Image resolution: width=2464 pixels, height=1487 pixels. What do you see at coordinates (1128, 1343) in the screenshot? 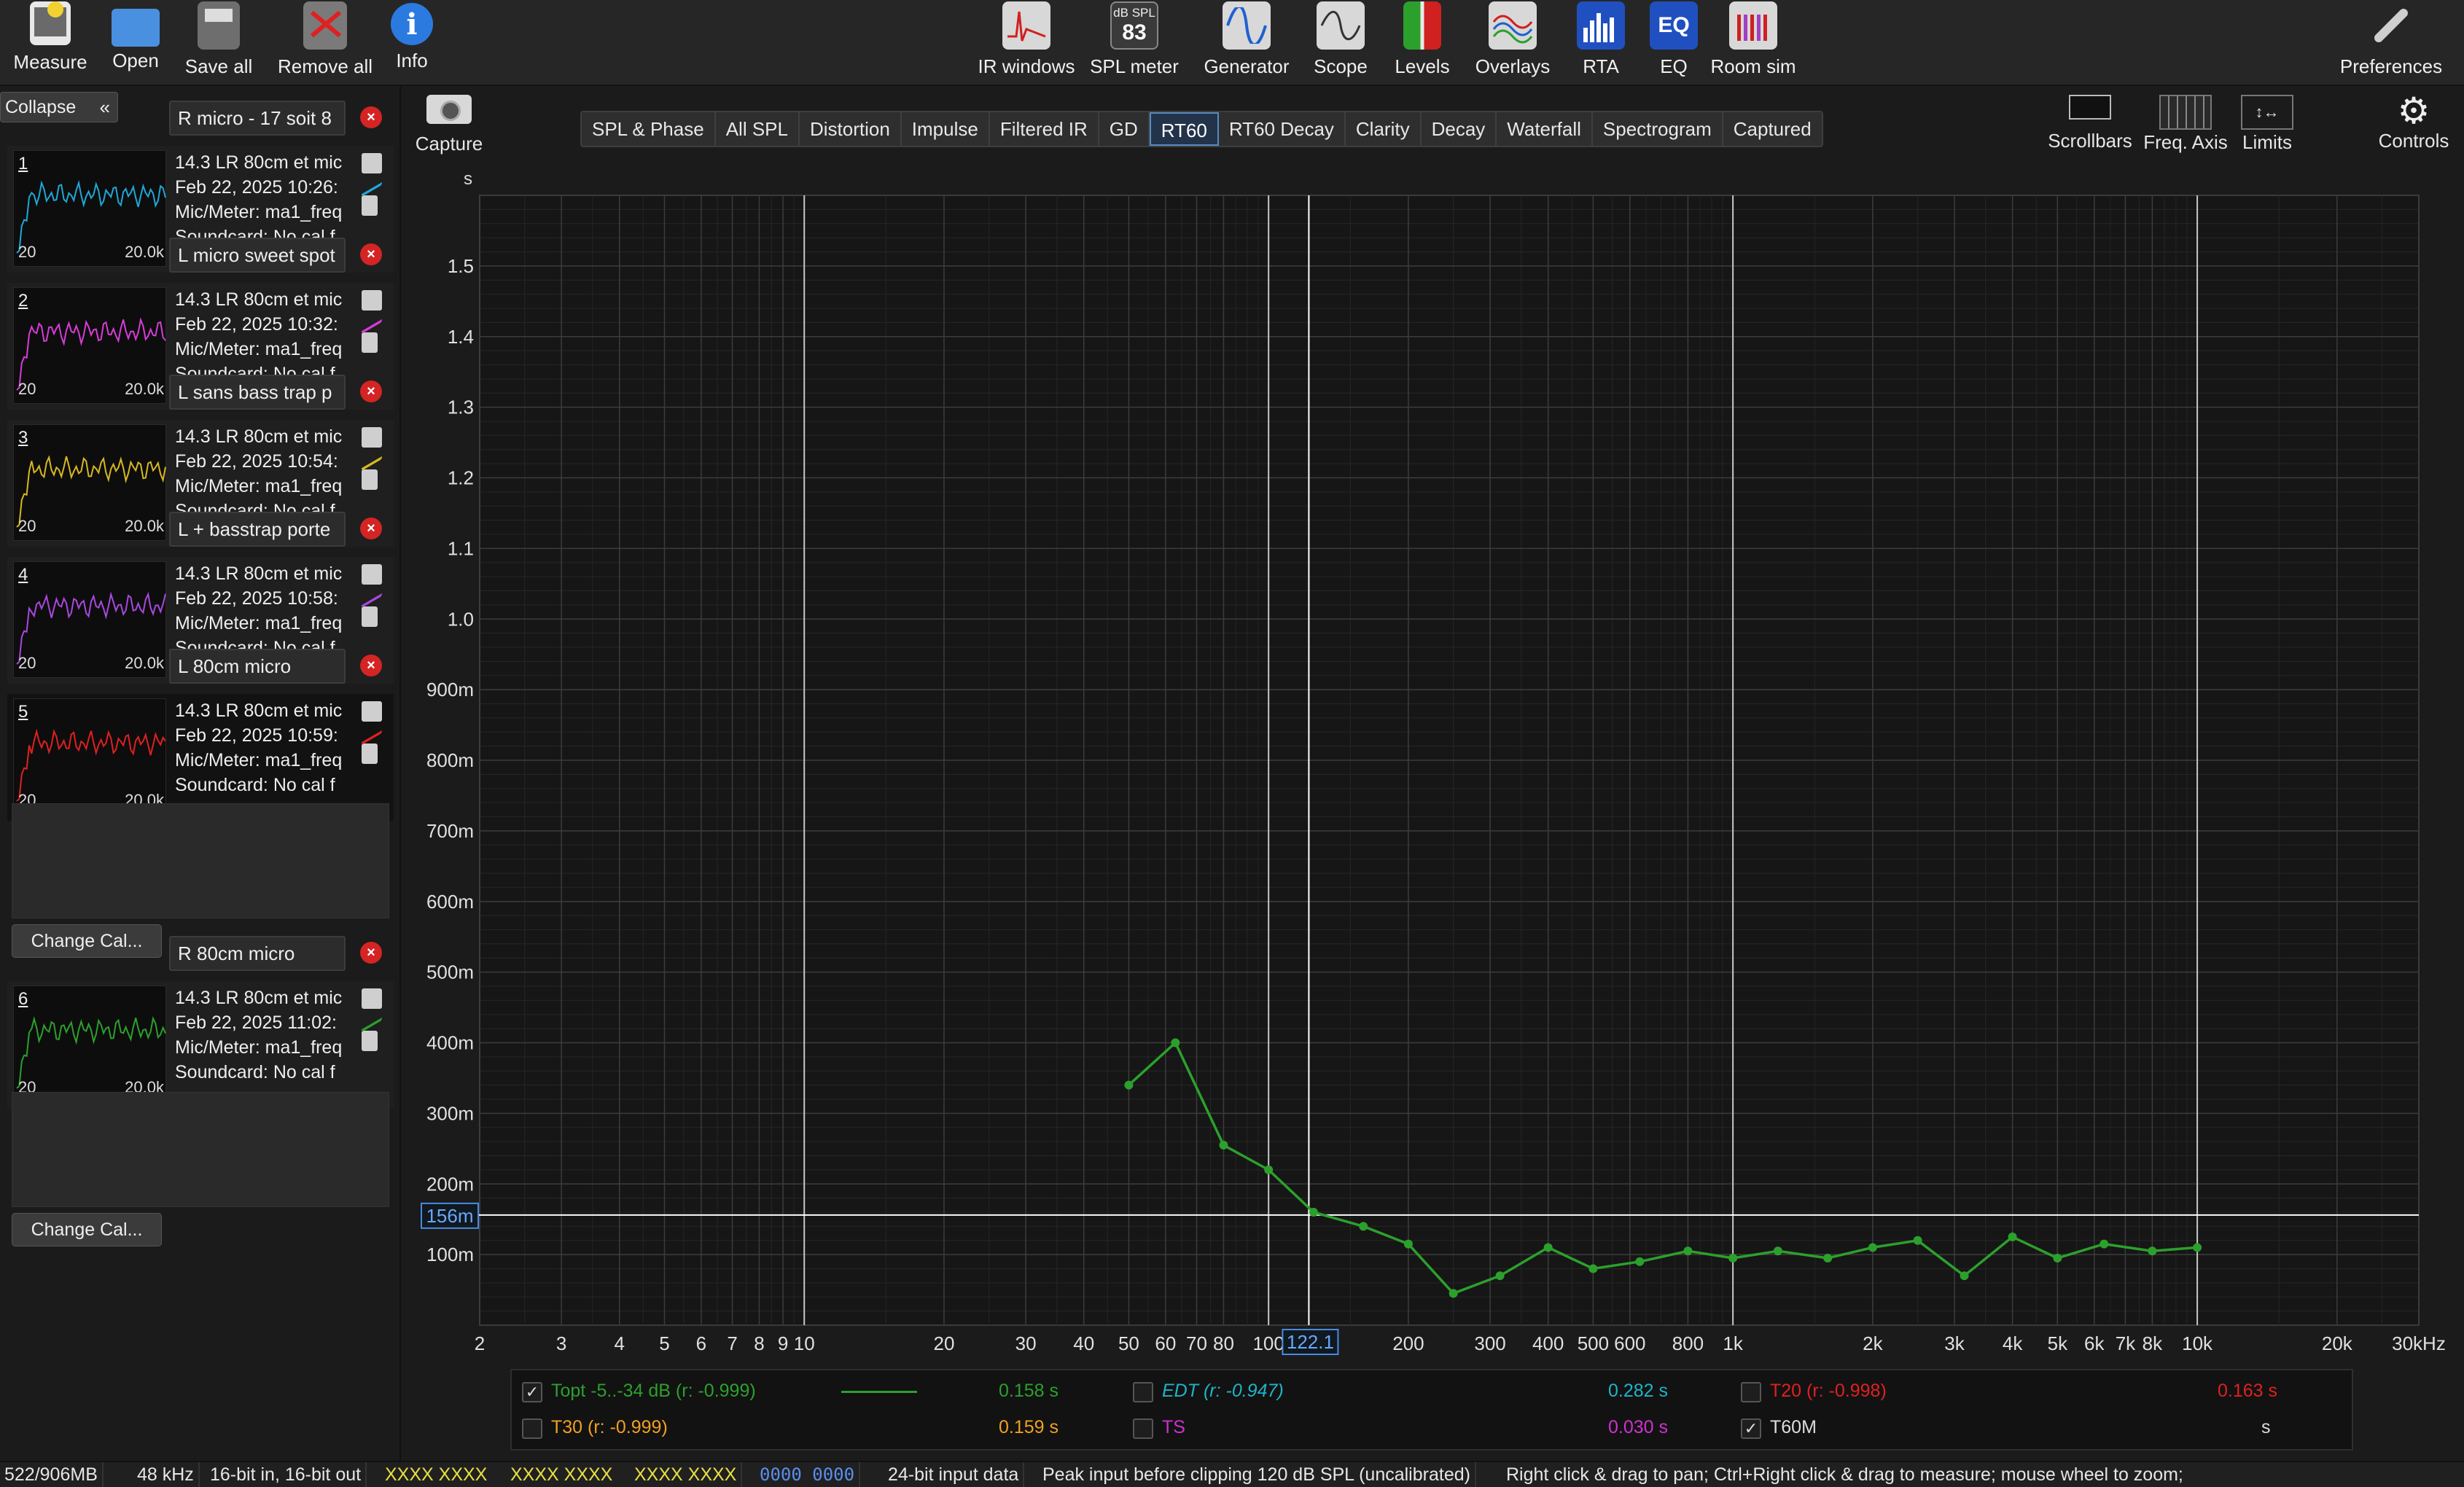
I see `x-tick-label: 50` at bounding box center [1128, 1343].